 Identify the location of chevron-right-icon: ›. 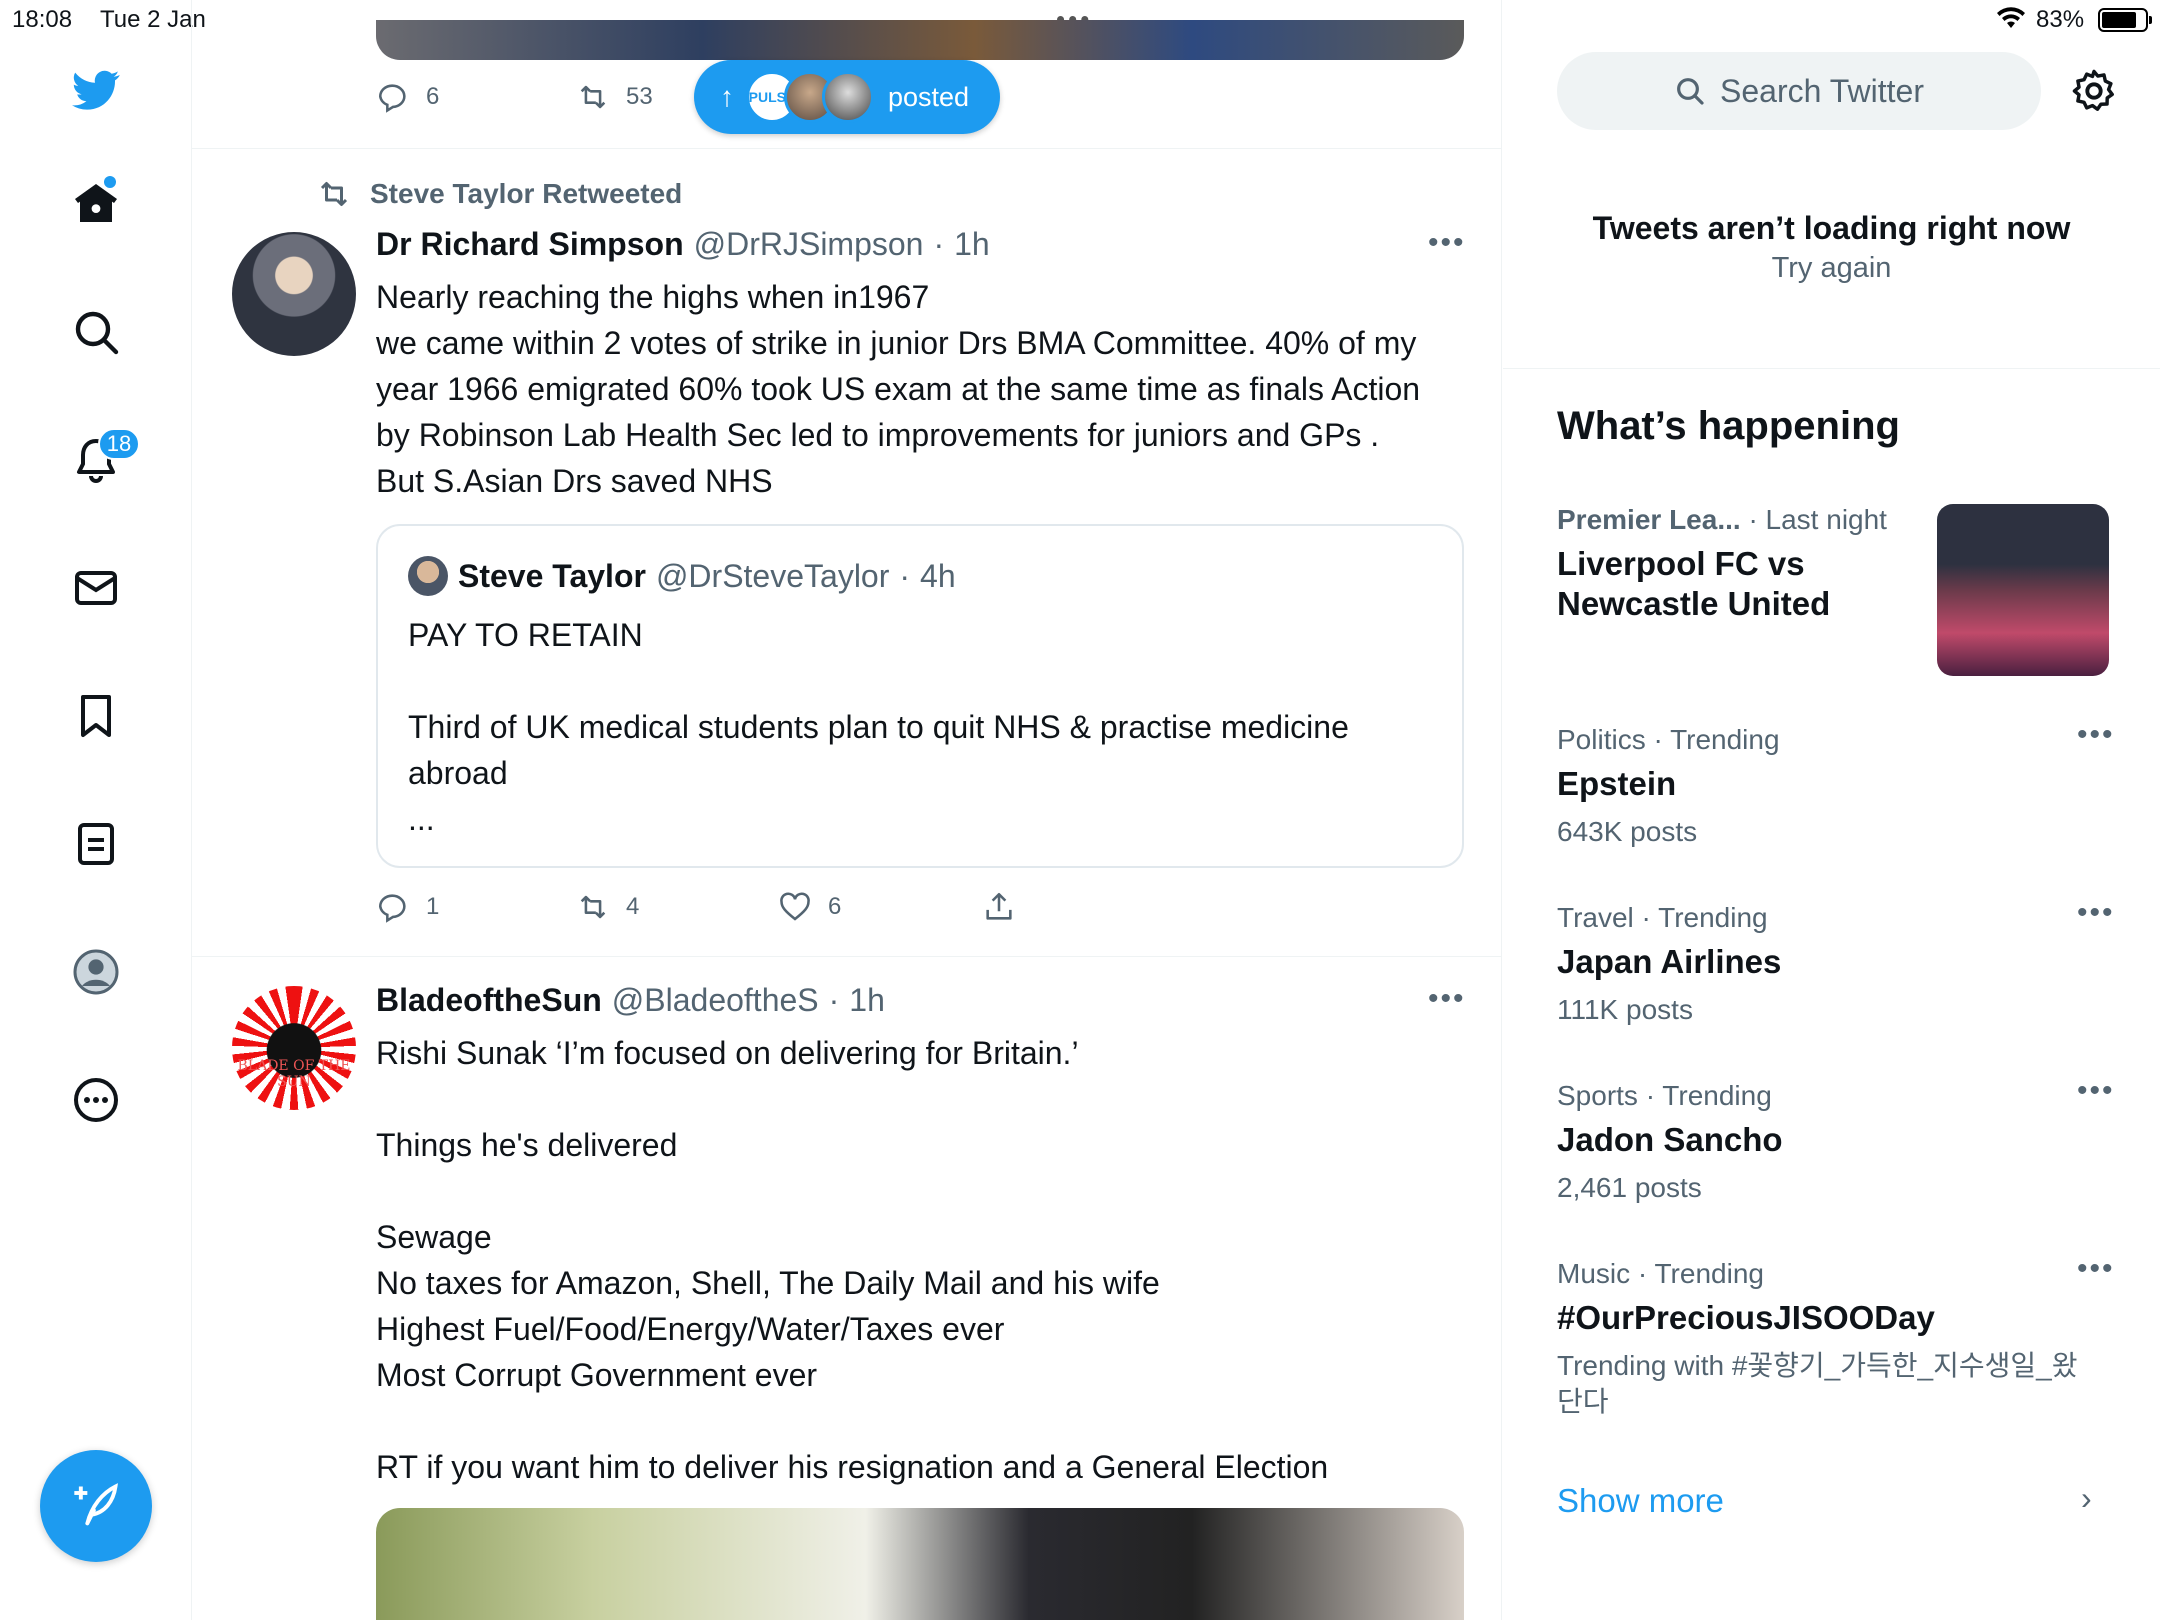
(2086, 1498).